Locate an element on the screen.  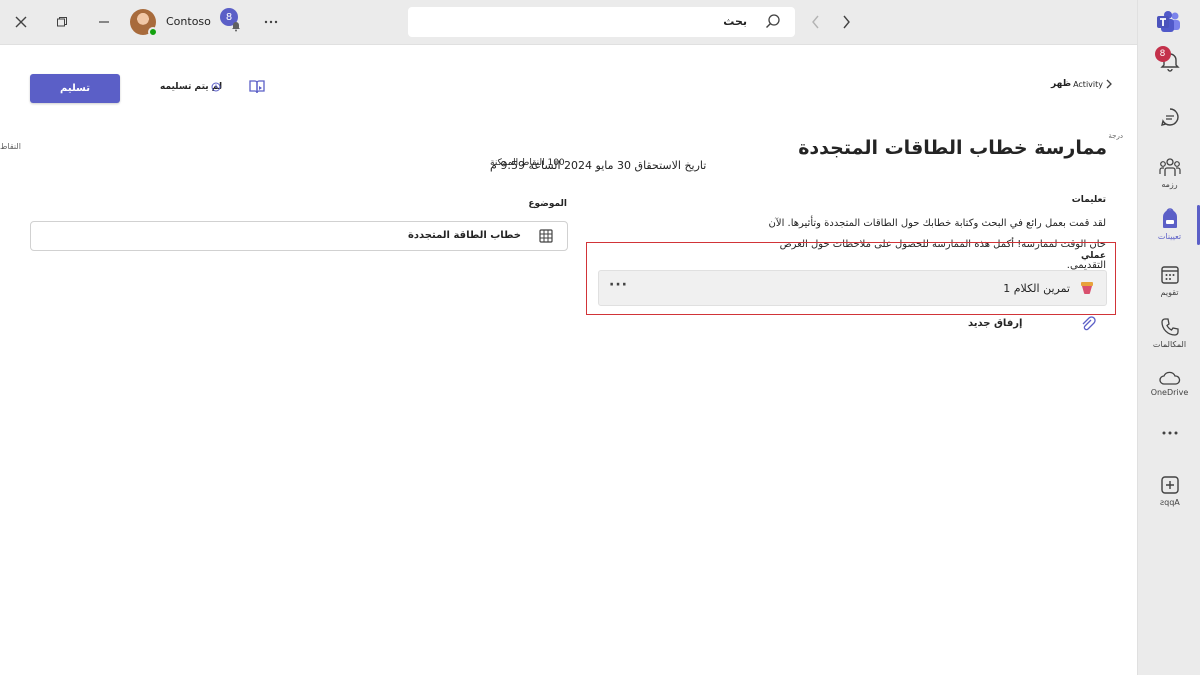
rail-item-assignments: تعيينات is located at coordinates (1169, 224).